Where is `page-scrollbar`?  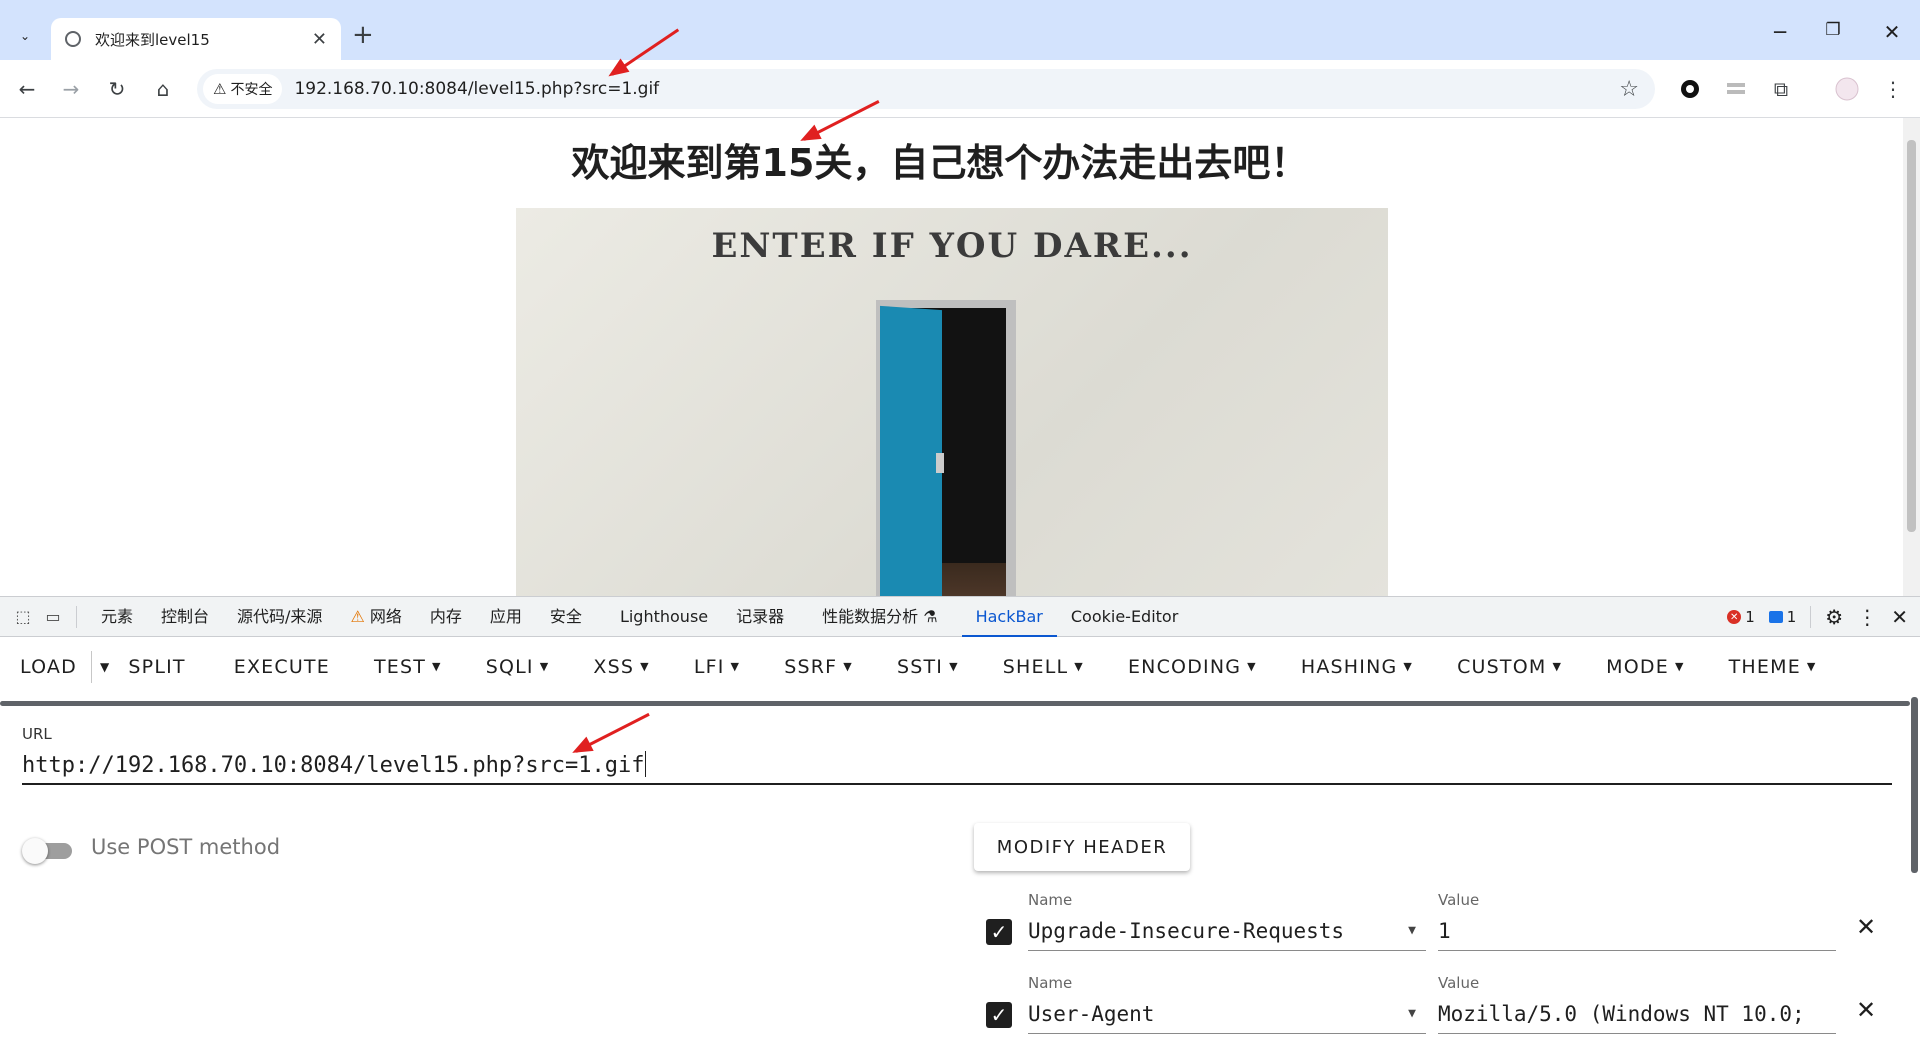 page-scrollbar is located at coordinates (1911, 357).